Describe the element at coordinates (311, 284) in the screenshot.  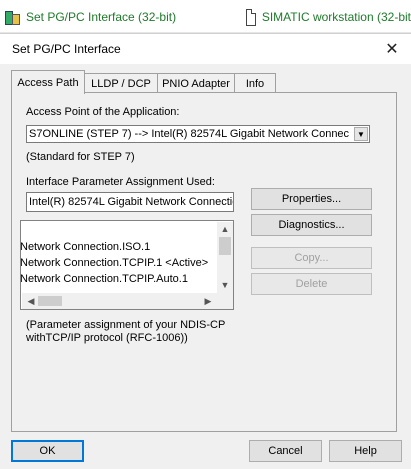
I see `delete-button: Delete` at that location.